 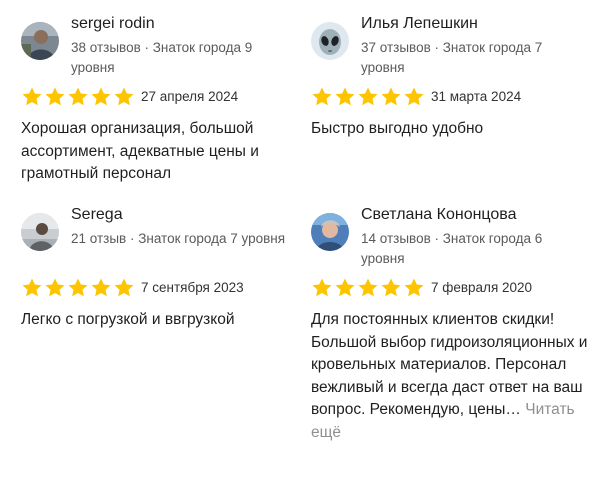 I want to click on author-name: Илья Лепешкин, so click(x=419, y=24).